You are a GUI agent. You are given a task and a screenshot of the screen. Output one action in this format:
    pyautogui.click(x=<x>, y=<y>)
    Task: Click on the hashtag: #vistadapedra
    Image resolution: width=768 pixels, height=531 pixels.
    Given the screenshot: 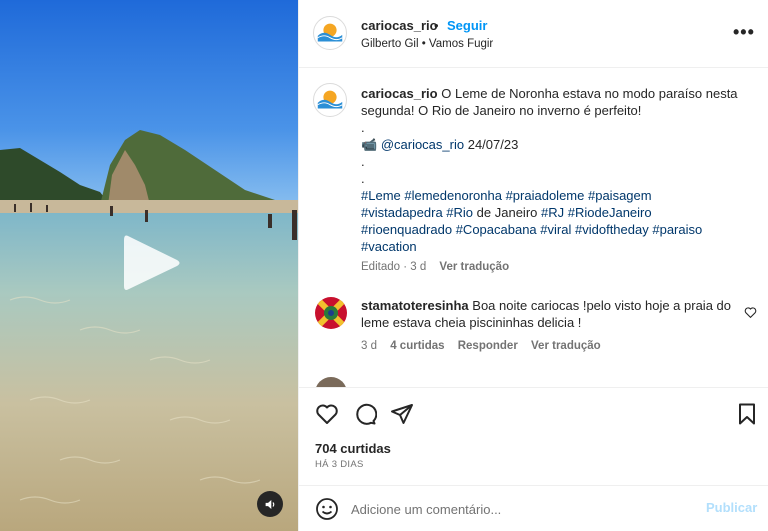 What is the action you would take?
    pyautogui.click(x=402, y=212)
    